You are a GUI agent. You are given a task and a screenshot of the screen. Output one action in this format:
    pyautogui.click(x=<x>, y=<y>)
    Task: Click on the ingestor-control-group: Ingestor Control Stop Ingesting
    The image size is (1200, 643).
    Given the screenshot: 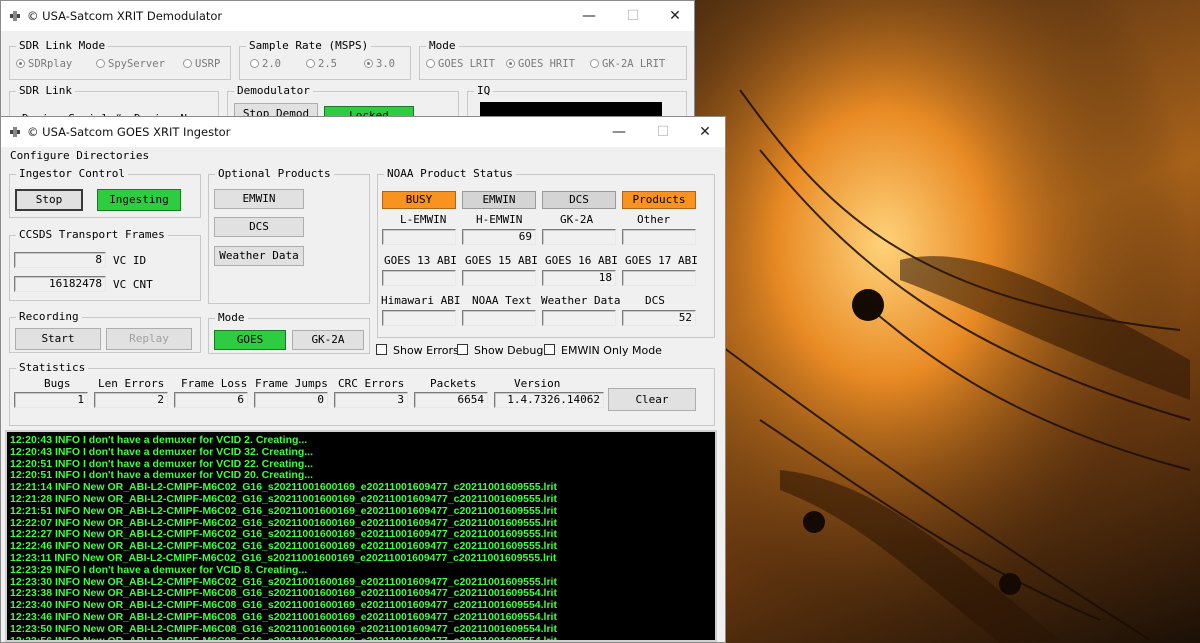 What is the action you would take?
    pyautogui.click(x=105, y=192)
    